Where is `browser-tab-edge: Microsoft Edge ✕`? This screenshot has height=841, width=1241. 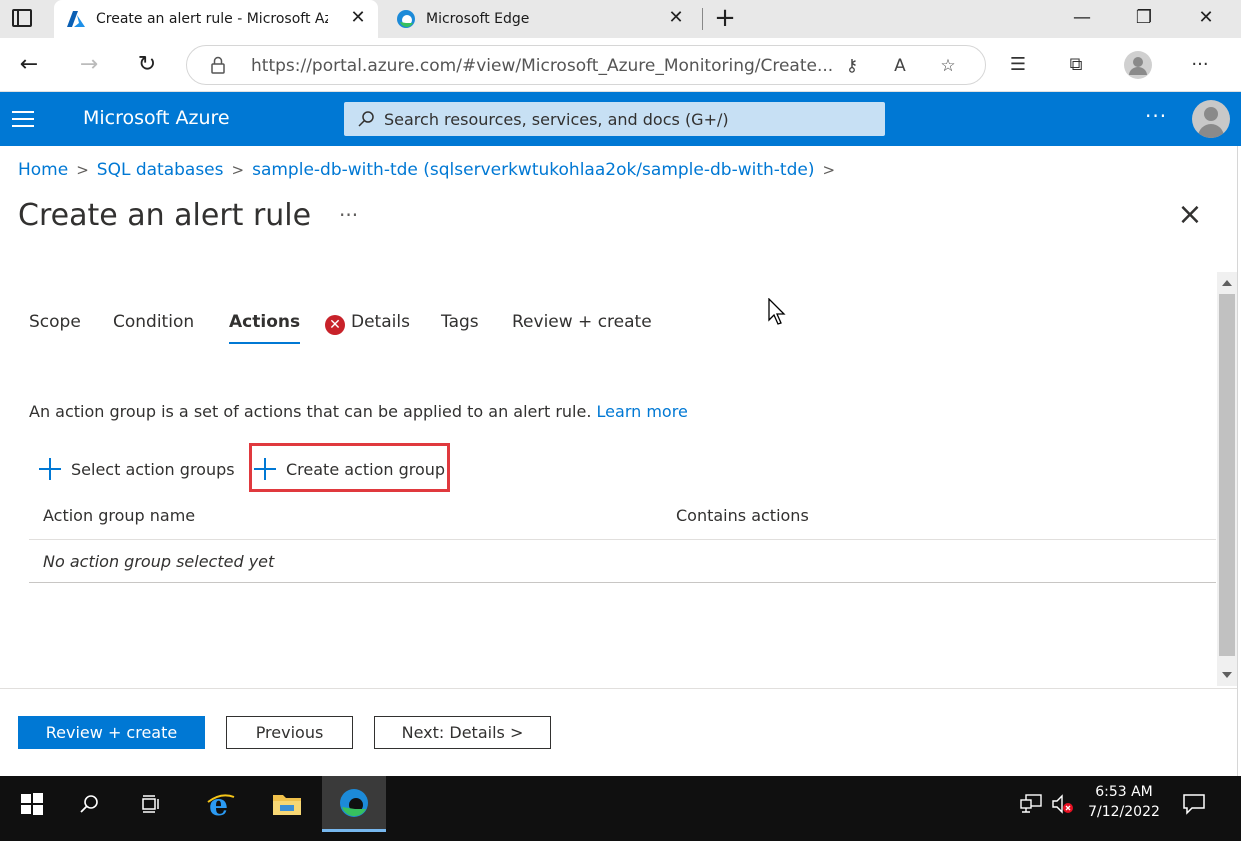 browser-tab-edge: Microsoft Edge ✕ is located at coordinates (540, 19).